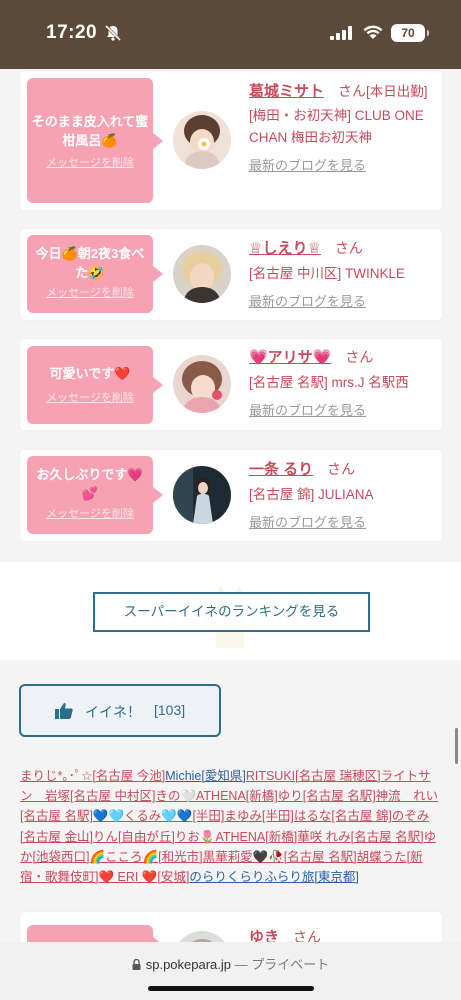 The image size is (461, 1000). I want to click on liker-link: [和光市], so click(180, 857).